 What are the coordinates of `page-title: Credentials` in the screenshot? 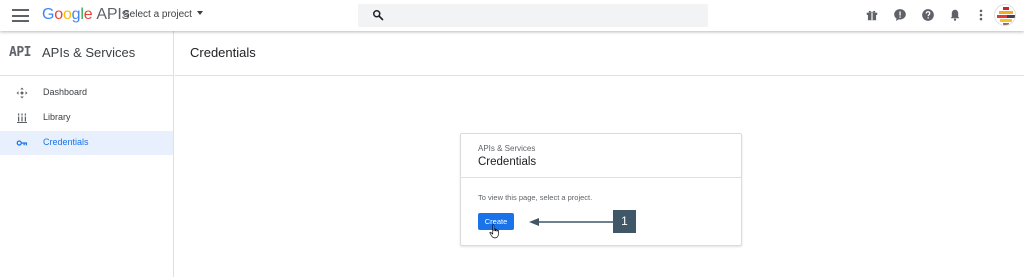 It's located at (223, 52).